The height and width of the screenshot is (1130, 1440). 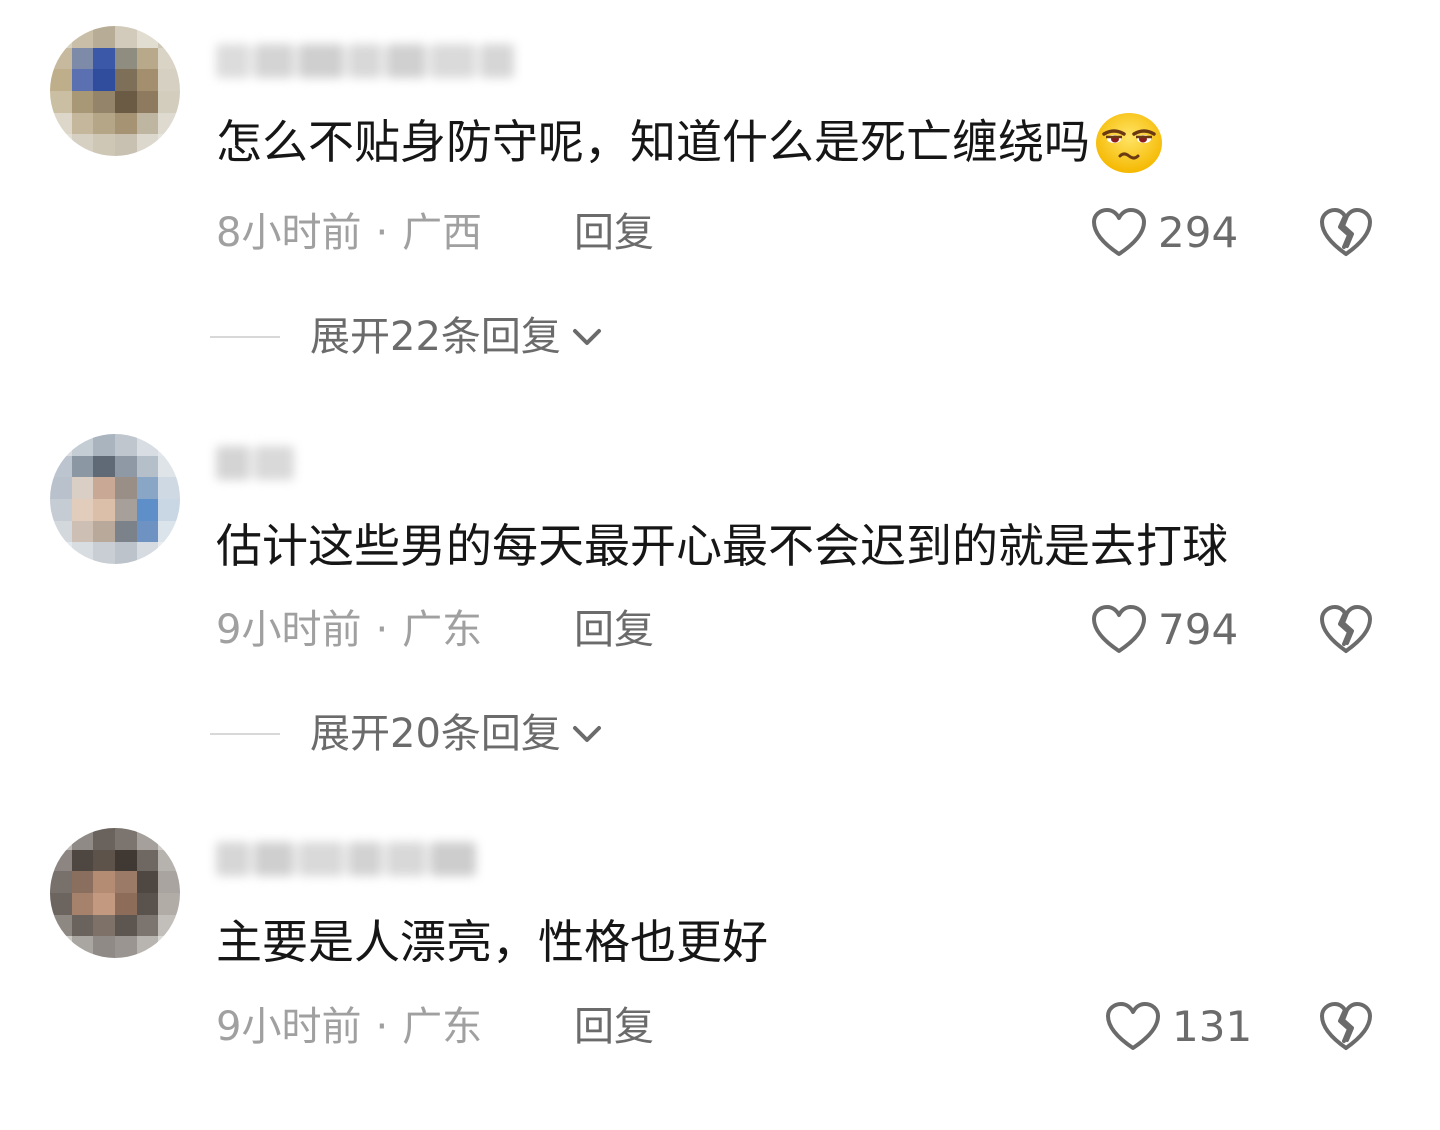 I want to click on expand-replies: 展开22条回复, so click(x=407, y=337).